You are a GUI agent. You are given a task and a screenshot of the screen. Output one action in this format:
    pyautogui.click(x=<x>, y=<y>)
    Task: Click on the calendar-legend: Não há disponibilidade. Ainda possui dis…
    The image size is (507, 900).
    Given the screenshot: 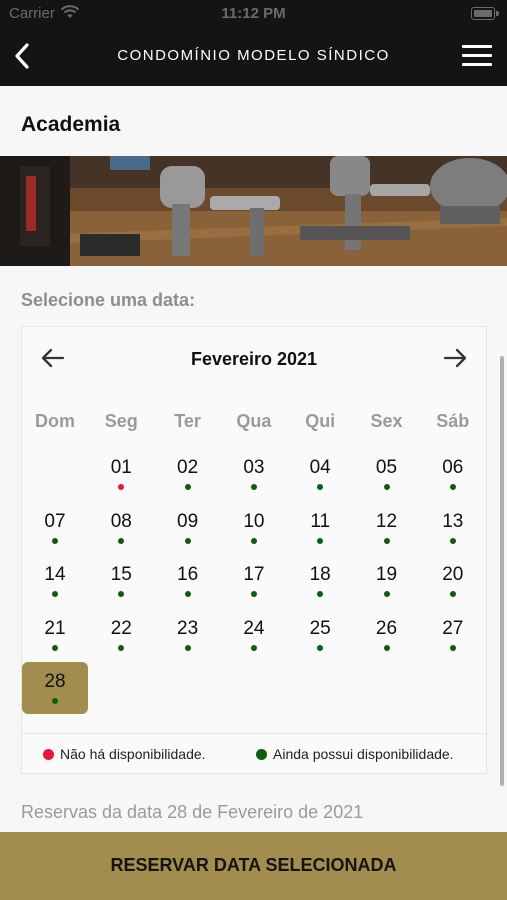 What is the action you would take?
    pyautogui.click(x=254, y=753)
    